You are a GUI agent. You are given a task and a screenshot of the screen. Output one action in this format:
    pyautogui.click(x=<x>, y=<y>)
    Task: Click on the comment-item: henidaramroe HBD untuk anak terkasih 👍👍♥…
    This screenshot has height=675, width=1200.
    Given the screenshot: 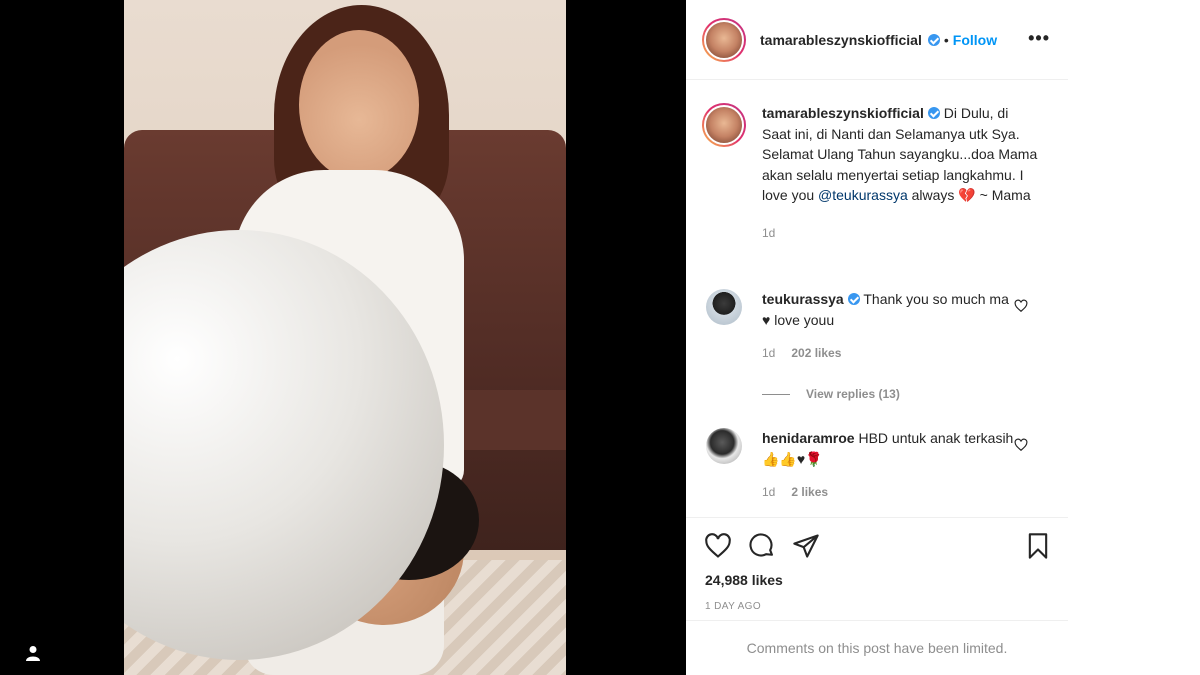 What is the action you would take?
    pyautogui.click(x=877, y=465)
    